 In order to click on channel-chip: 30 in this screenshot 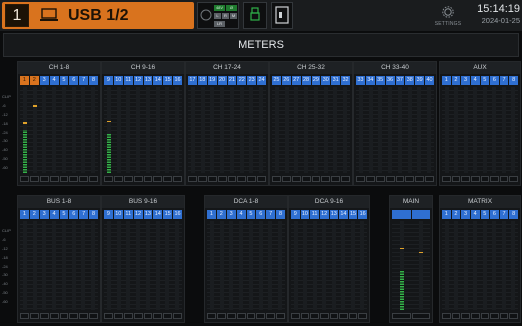, I will do `click(326, 80)`.